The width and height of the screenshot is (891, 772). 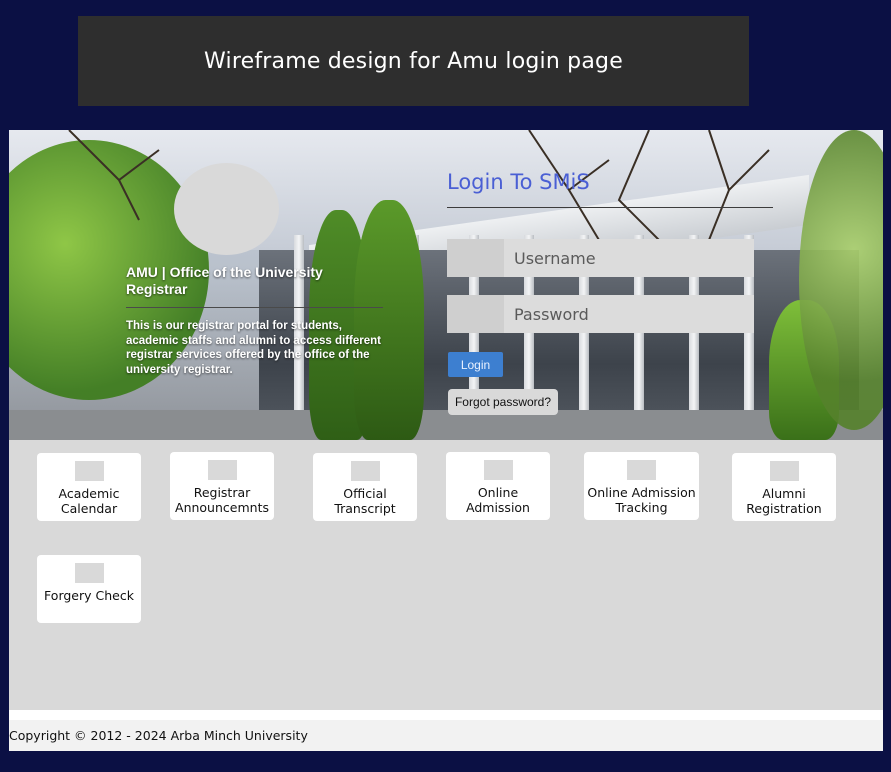 What do you see at coordinates (784, 471) in the screenshot?
I see `alumni-icon` at bounding box center [784, 471].